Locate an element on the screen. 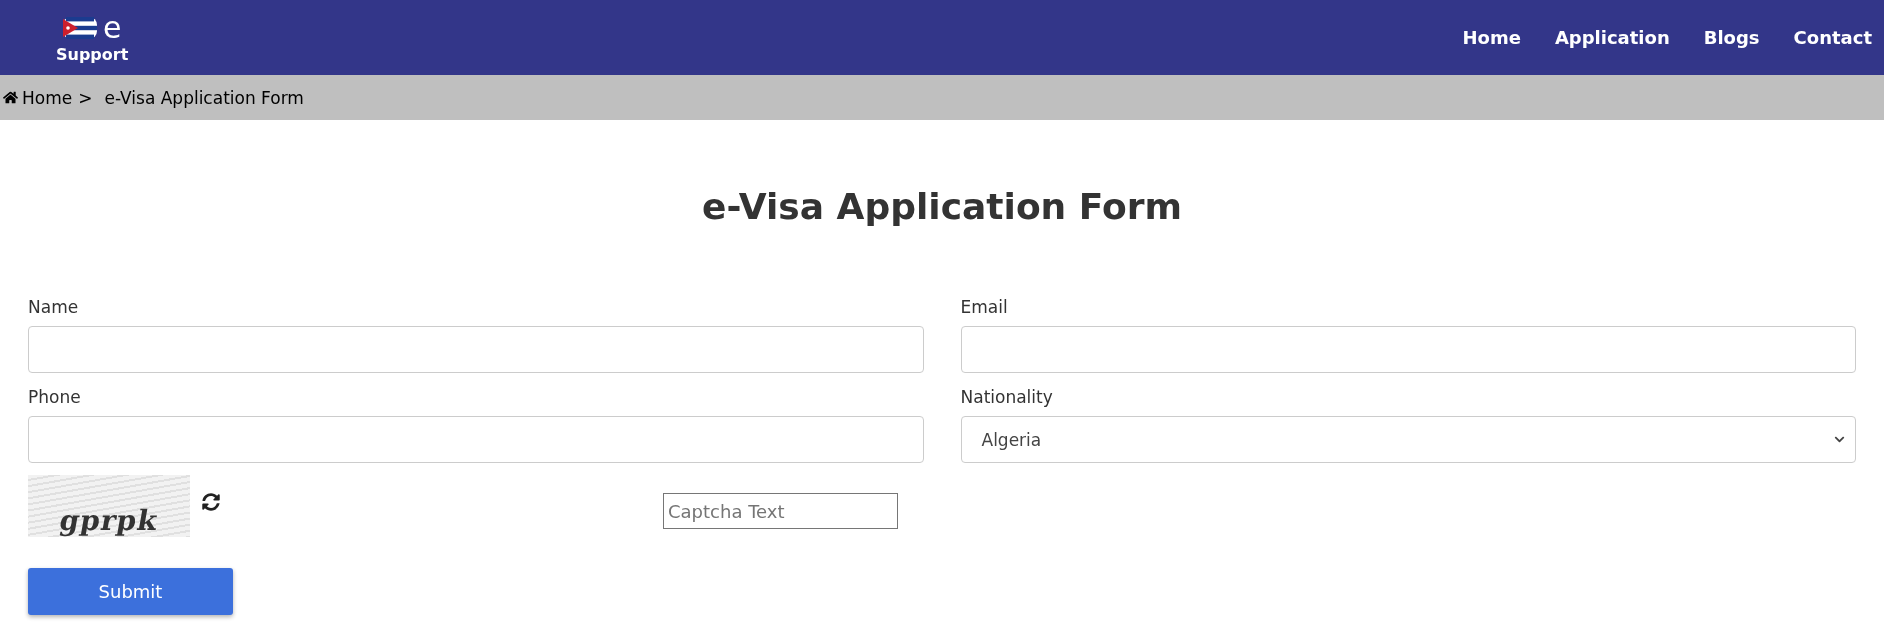 The height and width of the screenshot is (644, 1884). field-label: Phone is located at coordinates (55, 397).